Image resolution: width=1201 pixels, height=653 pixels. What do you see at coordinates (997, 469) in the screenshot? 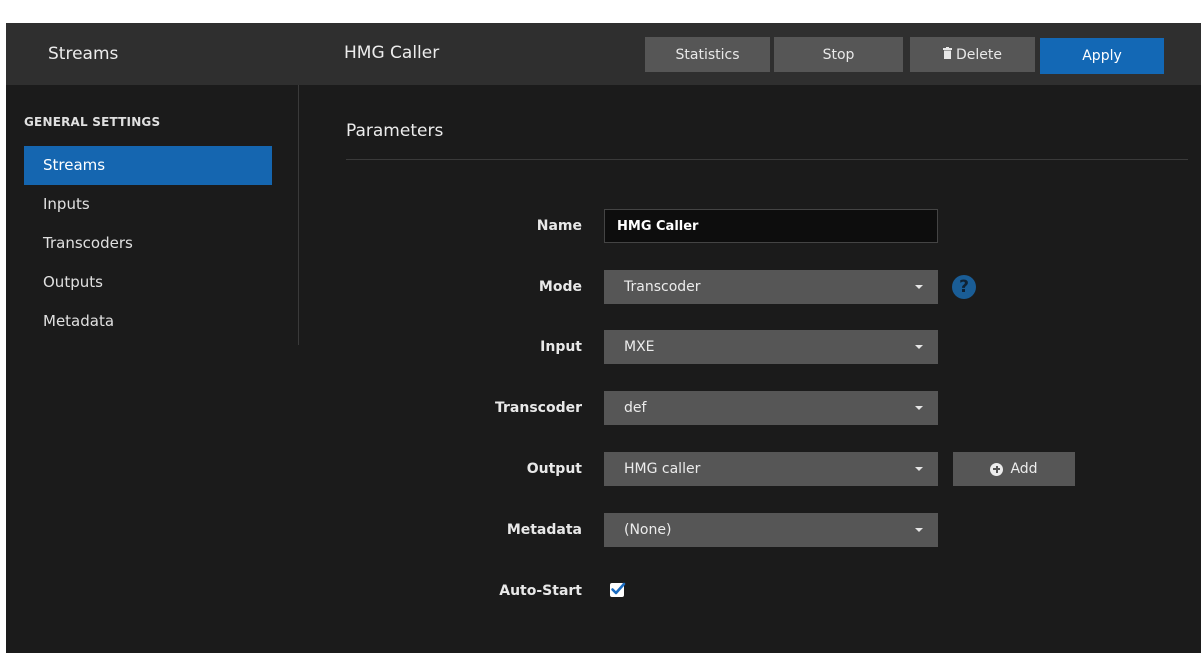
I see `plus-circle-icon` at bounding box center [997, 469].